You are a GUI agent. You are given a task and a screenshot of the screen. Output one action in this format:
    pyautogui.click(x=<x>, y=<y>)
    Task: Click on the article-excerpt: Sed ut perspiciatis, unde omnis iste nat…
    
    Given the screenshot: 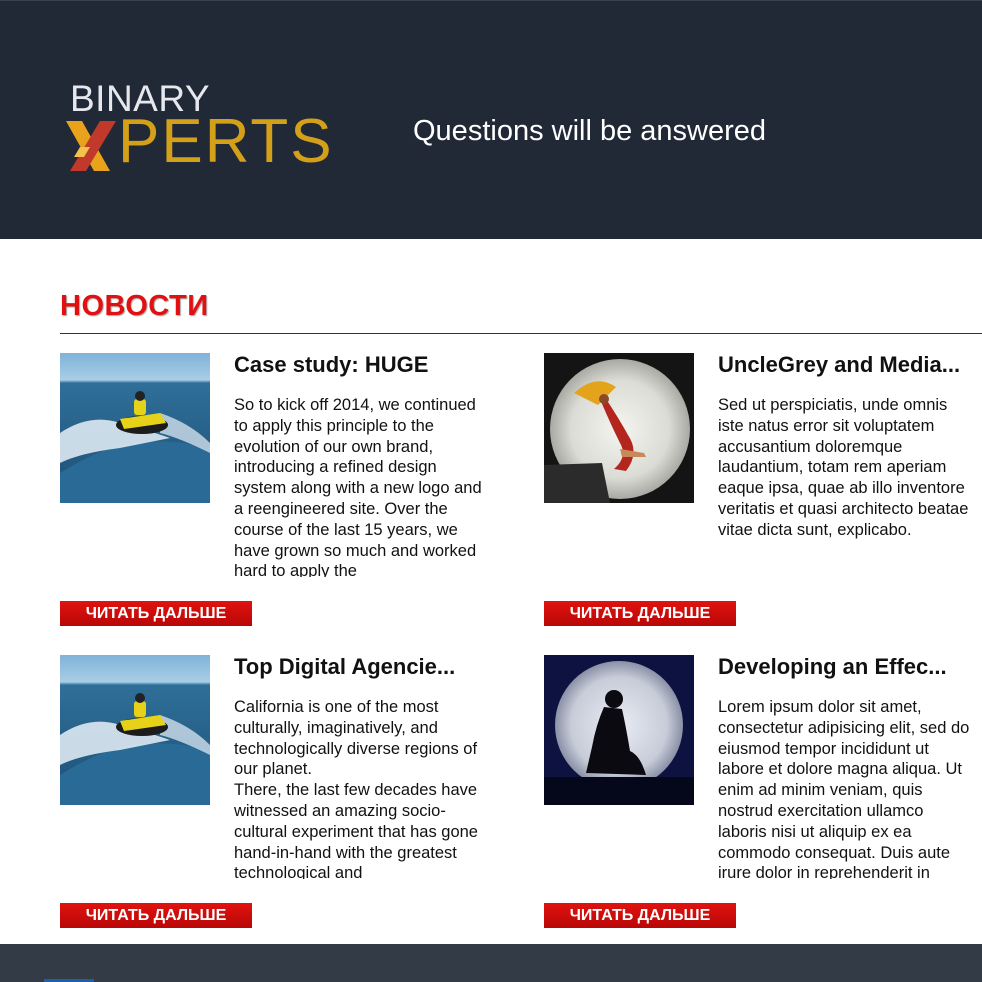 What is the action you would take?
    pyautogui.click(x=843, y=467)
    